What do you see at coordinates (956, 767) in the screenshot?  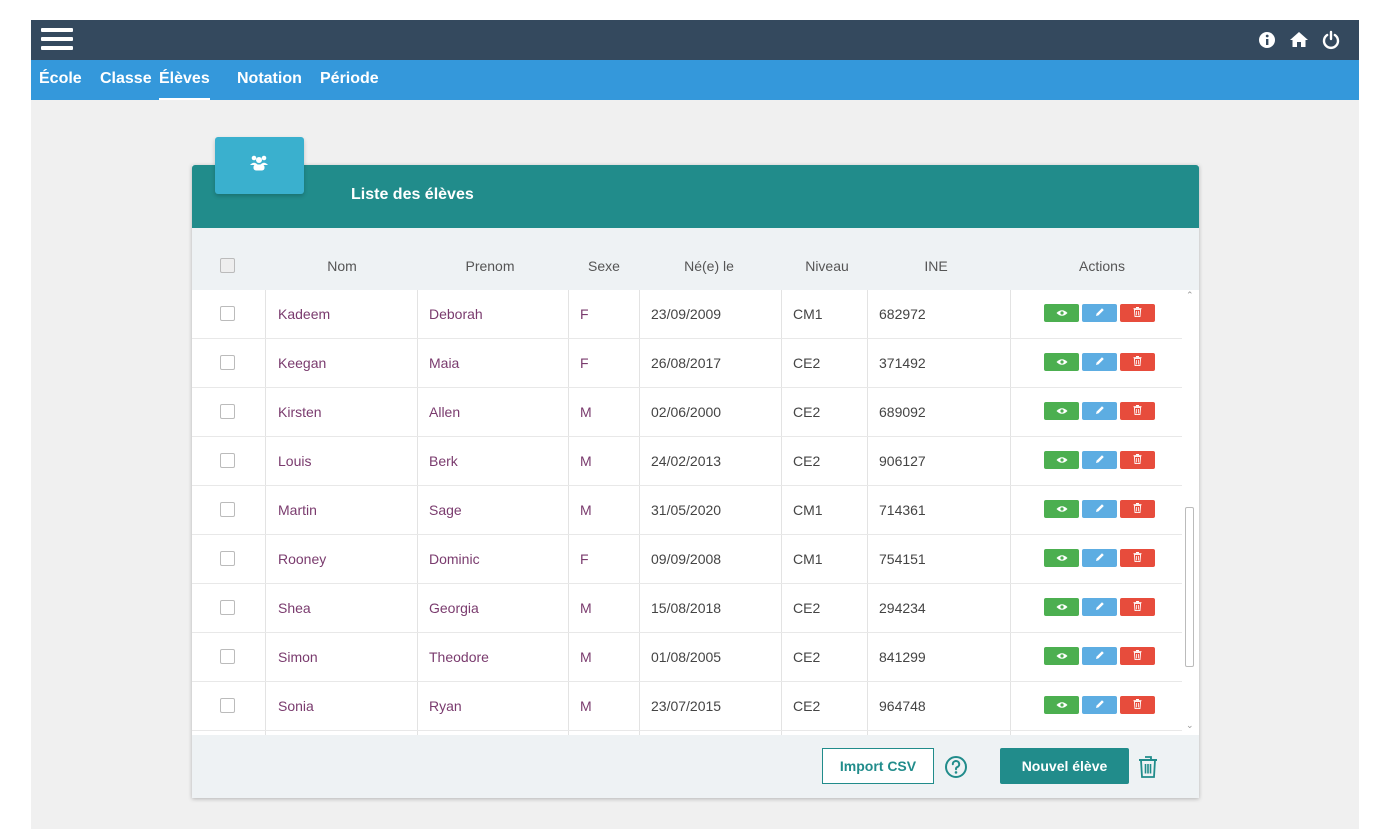 I see `help-icon` at bounding box center [956, 767].